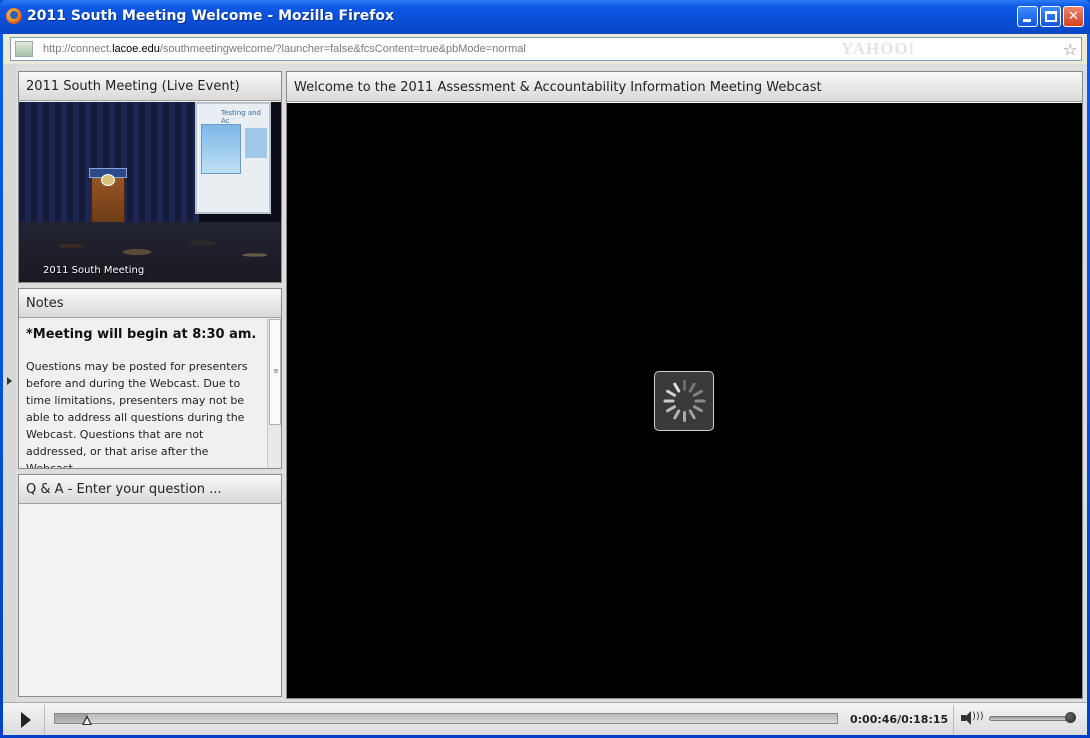  I want to click on volume-waves-icon: ))), so click(978, 716).